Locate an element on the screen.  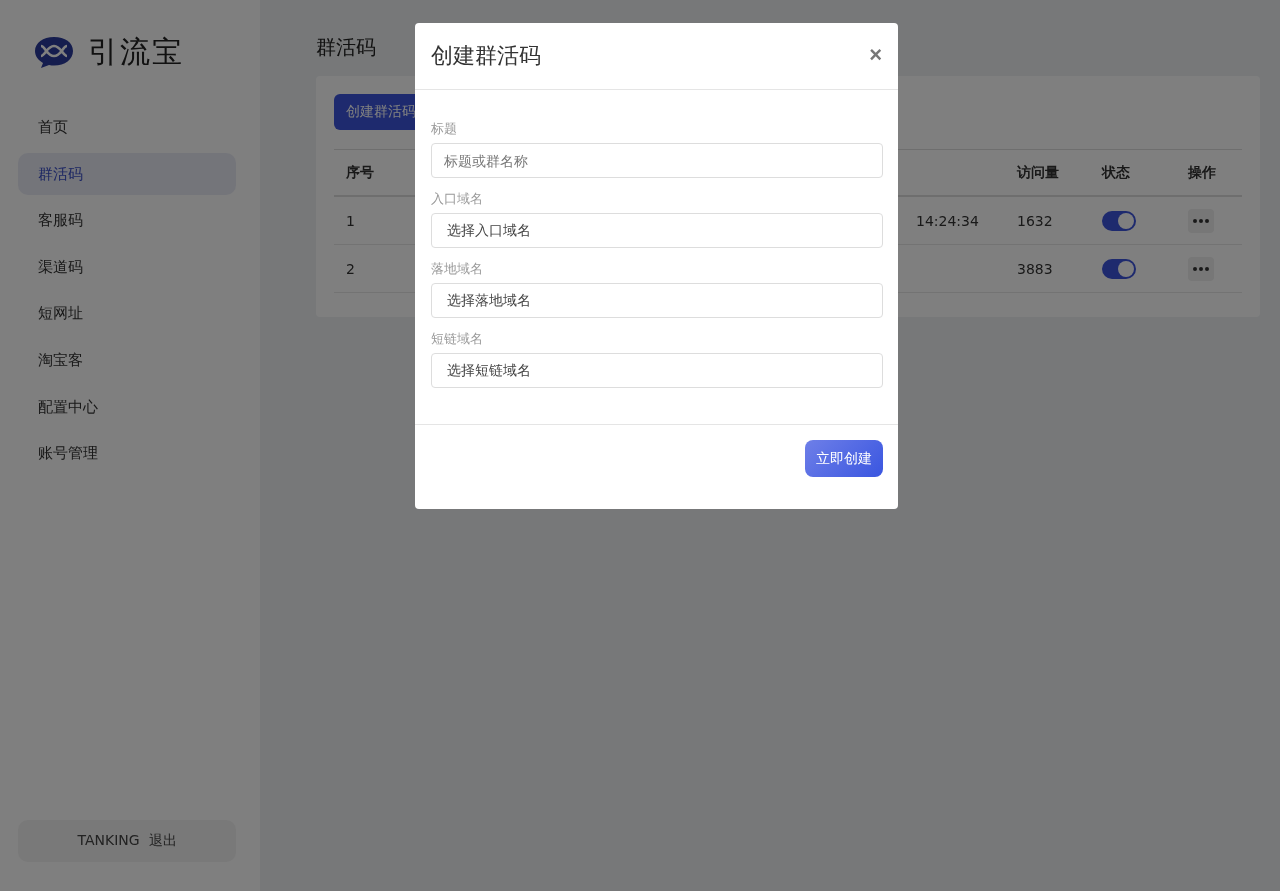
table-cell: 14:24:34 is located at coordinates (947, 220).